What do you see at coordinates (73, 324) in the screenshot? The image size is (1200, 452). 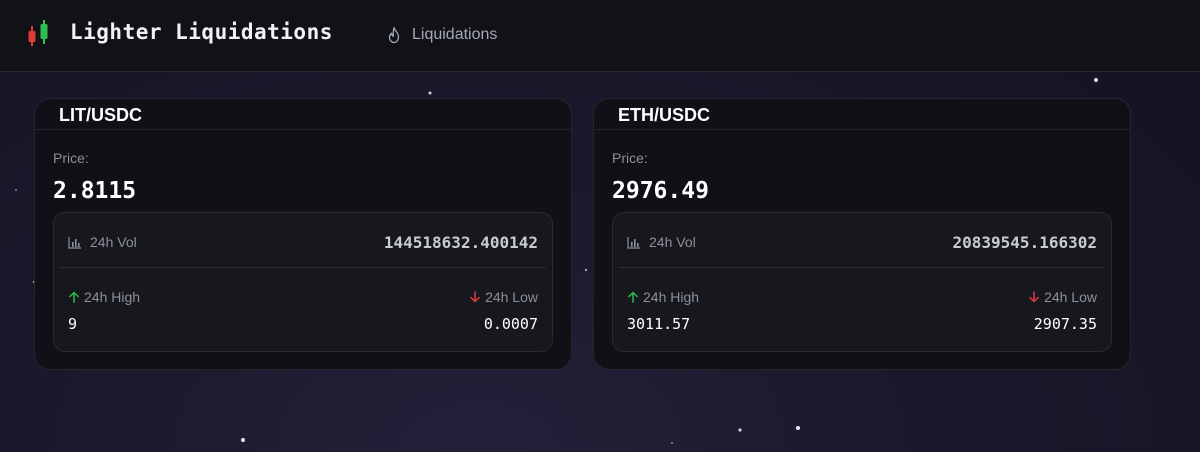 I see `high-value: 9` at bounding box center [73, 324].